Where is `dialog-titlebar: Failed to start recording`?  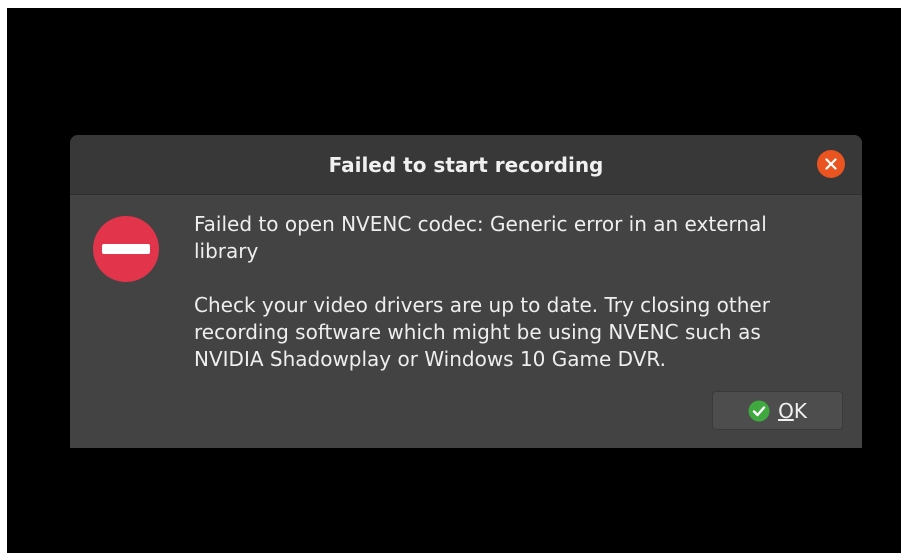 dialog-titlebar: Failed to start recording is located at coordinates (466, 165).